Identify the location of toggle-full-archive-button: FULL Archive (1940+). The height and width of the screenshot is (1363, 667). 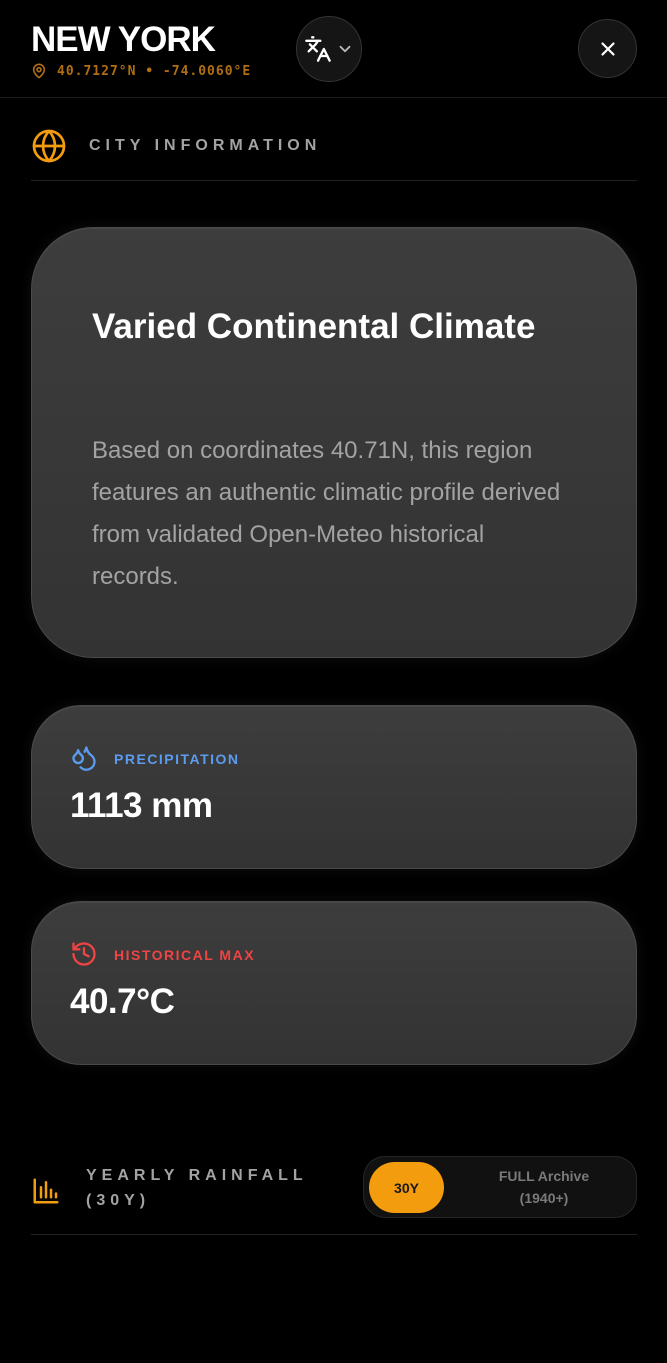
(544, 1187).